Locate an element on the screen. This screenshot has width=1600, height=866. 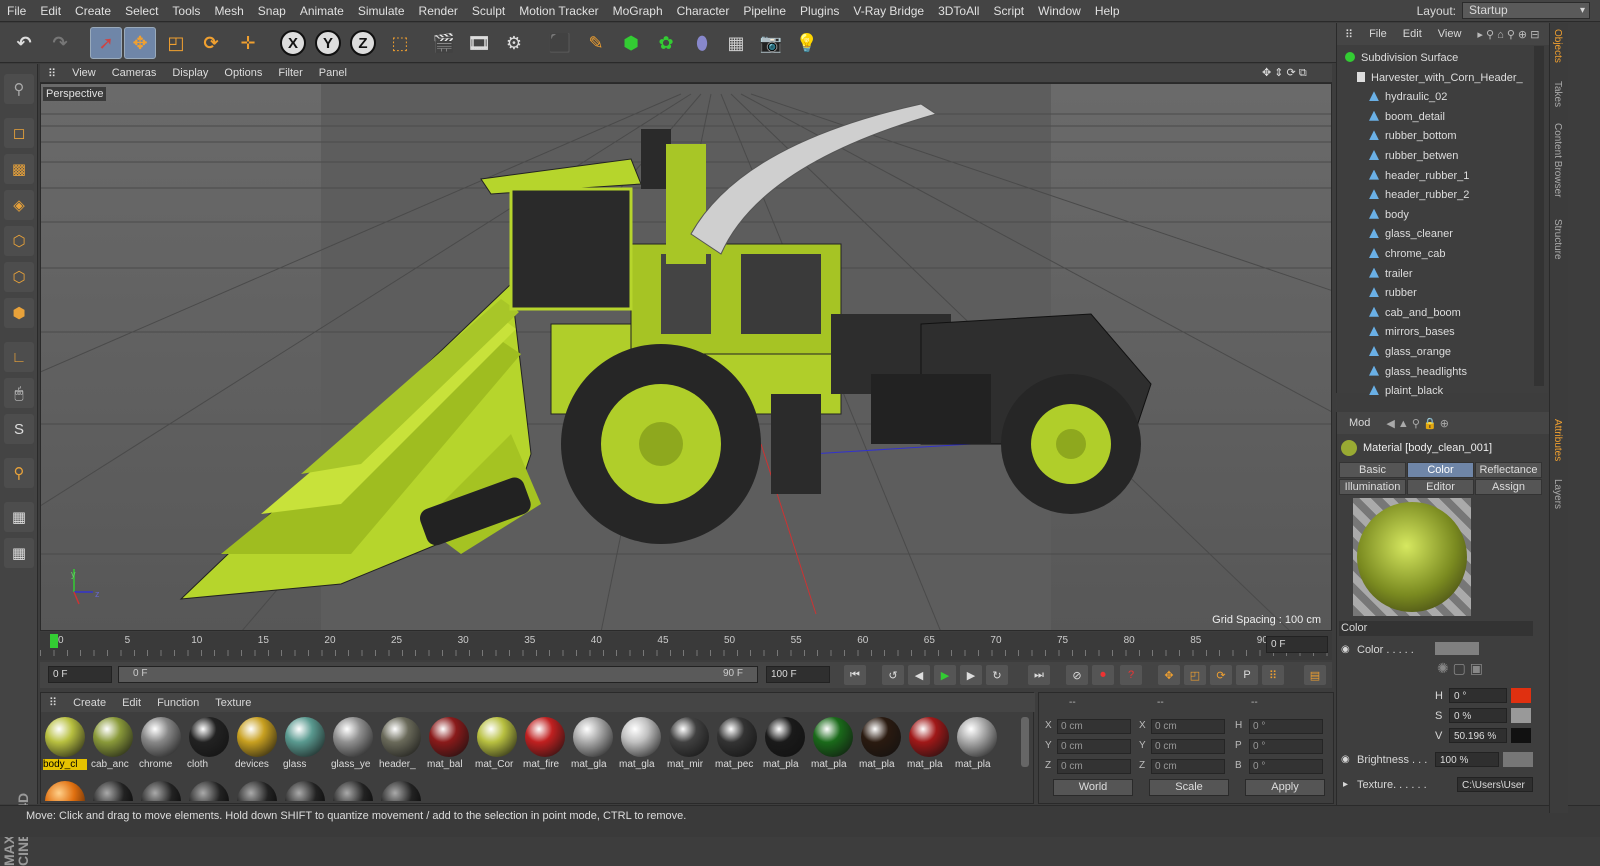
menu-render: Render is located at coordinates (438, 11).